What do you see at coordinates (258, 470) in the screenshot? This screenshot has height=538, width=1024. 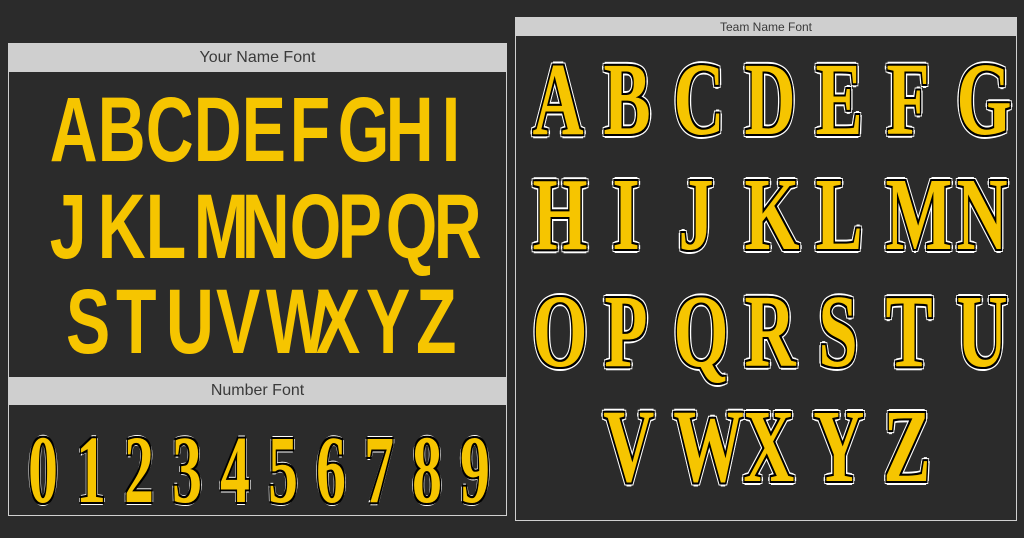 I see `number-font-row: 0 1 2 3 4 5 6 7 8 9` at bounding box center [258, 470].